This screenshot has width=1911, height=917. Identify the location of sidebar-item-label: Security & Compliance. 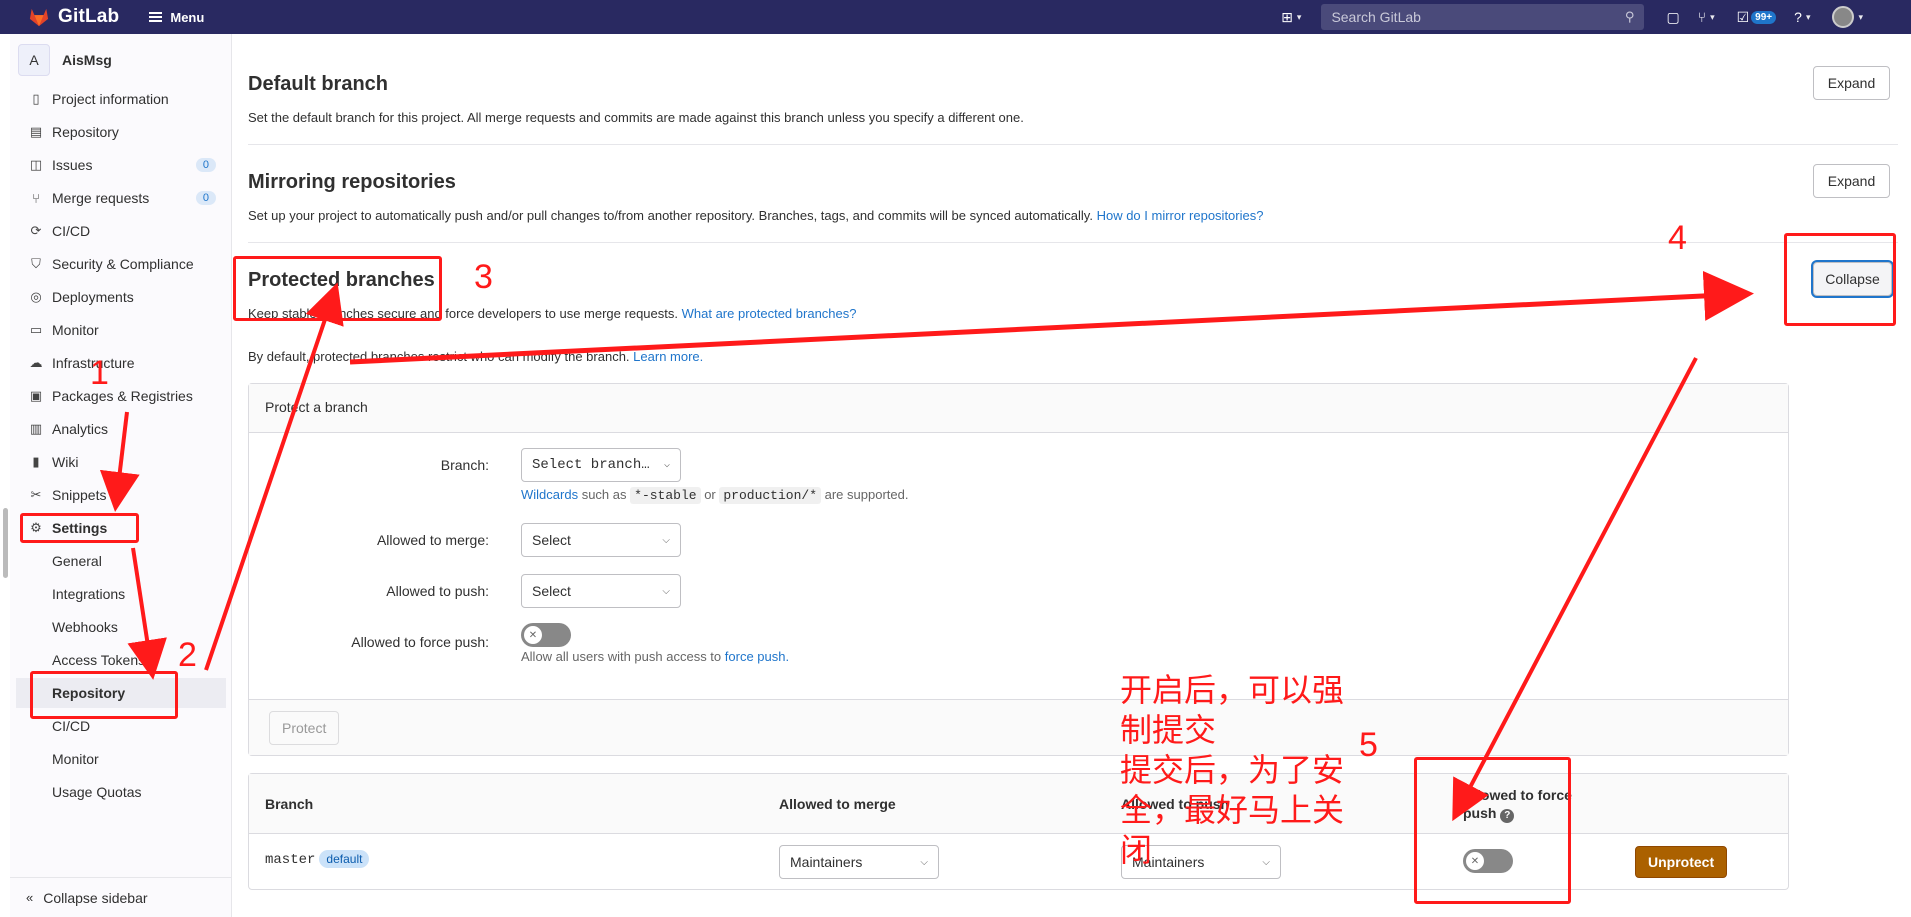
(123, 264).